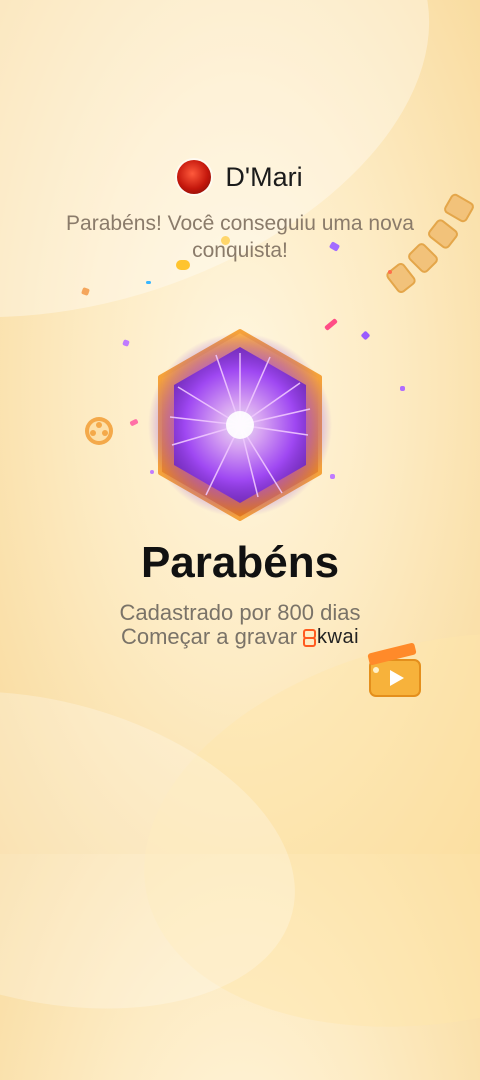 This screenshot has width=480, height=1080. What do you see at coordinates (194, 177) in the screenshot?
I see `avatar` at bounding box center [194, 177].